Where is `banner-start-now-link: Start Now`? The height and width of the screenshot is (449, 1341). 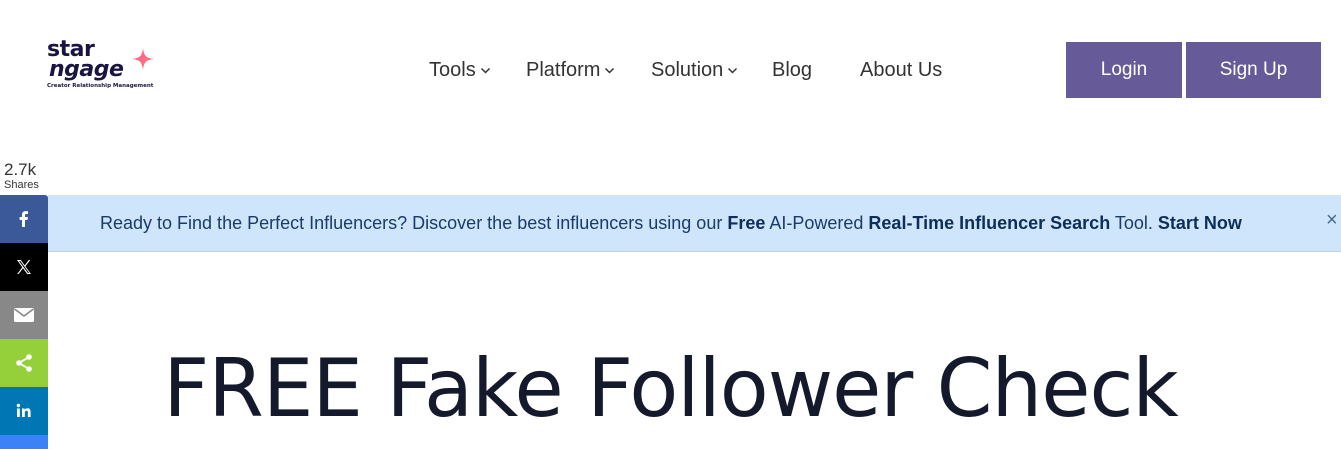 banner-start-now-link: Start Now is located at coordinates (1200, 223).